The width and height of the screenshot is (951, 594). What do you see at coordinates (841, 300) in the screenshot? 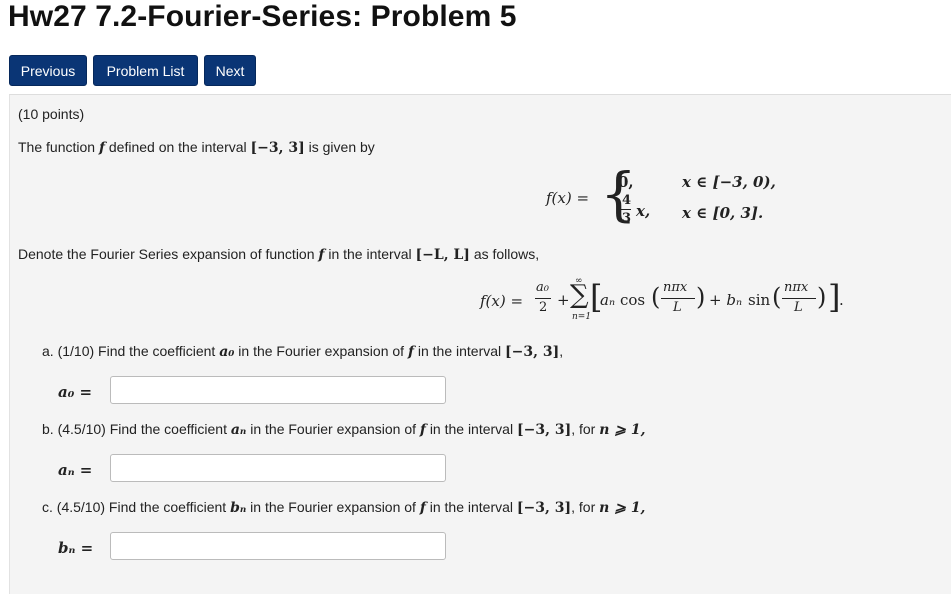
I see `series-period: .` at bounding box center [841, 300].